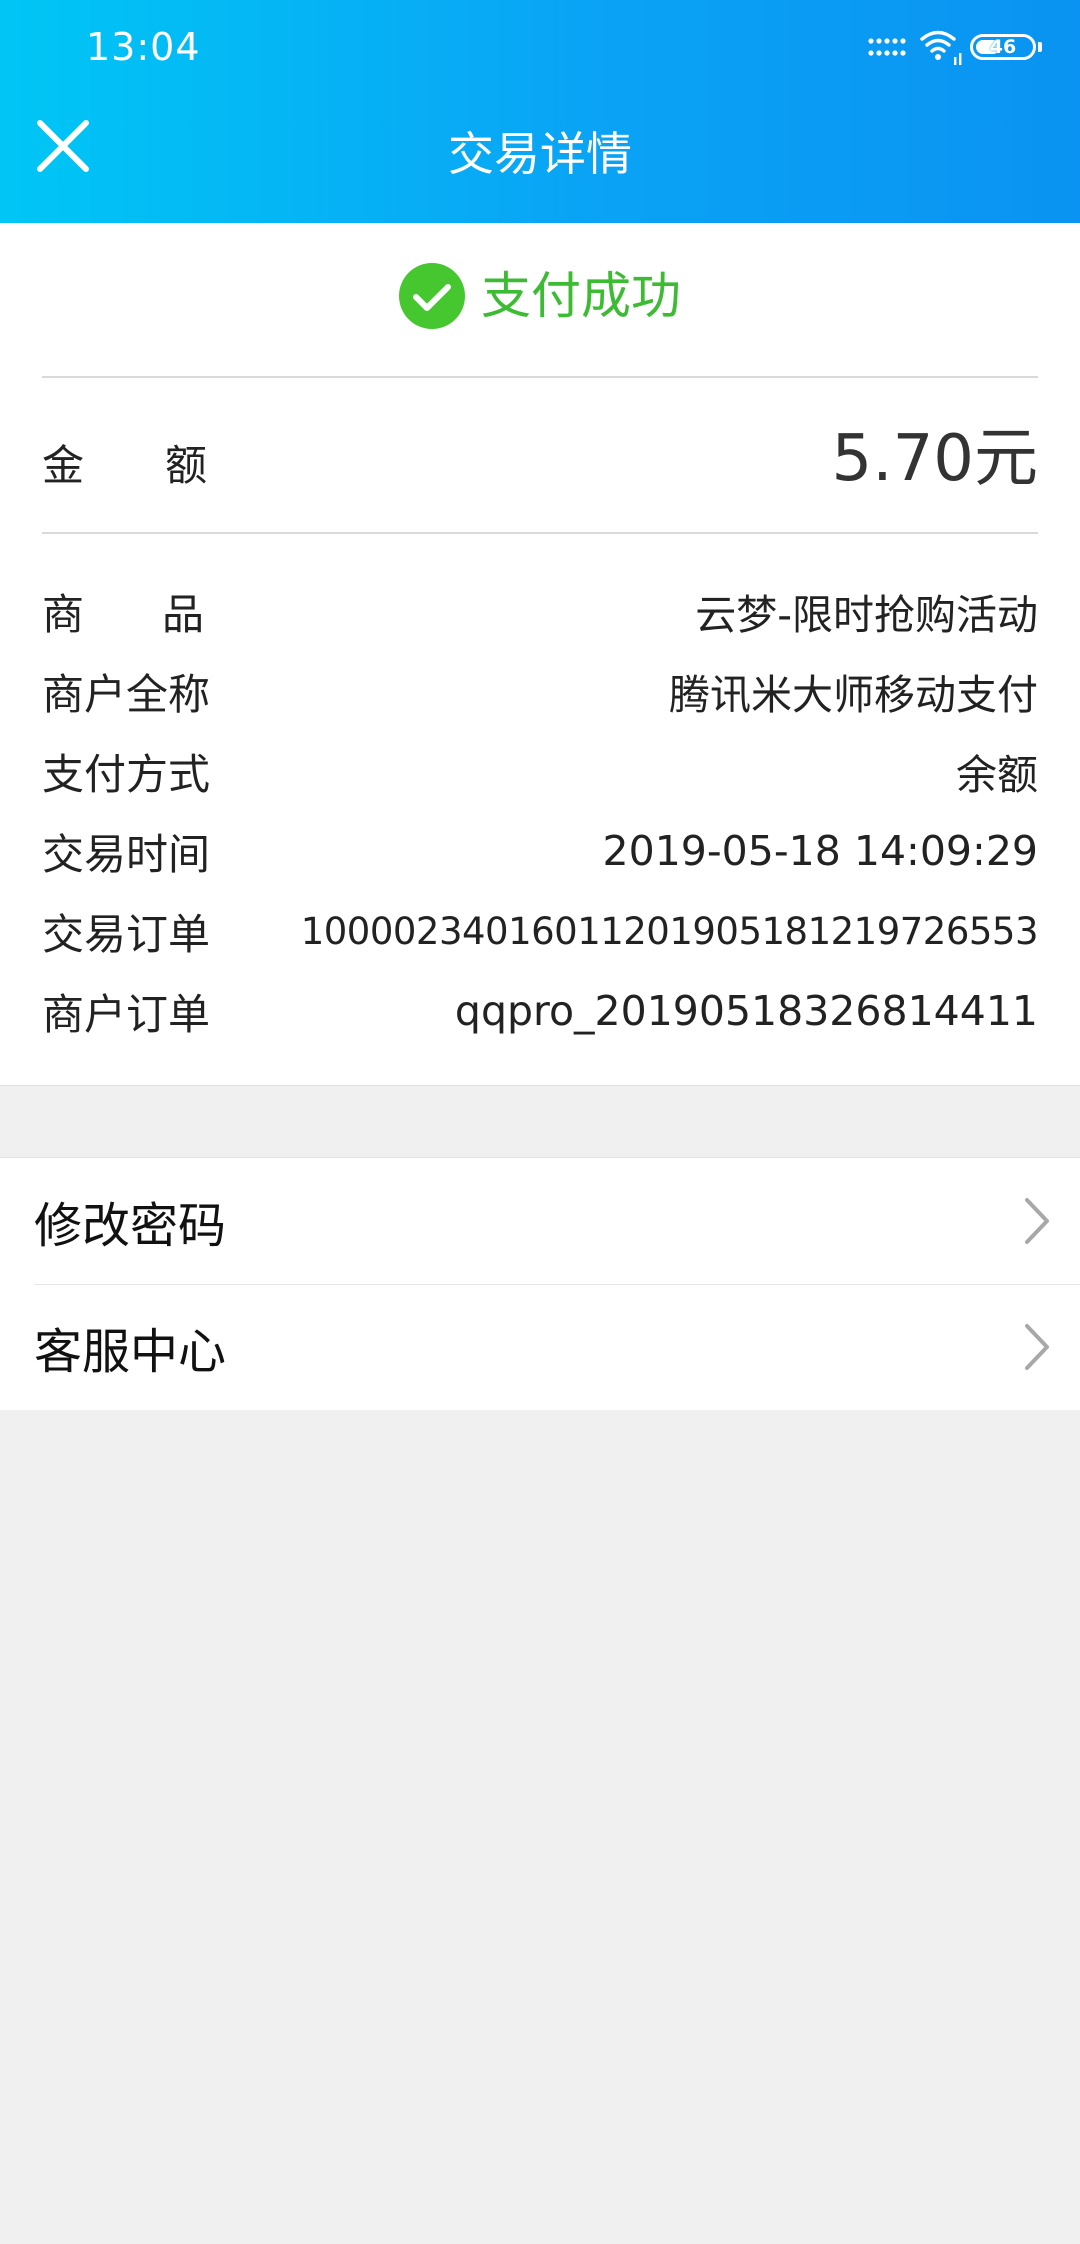 This screenshot has height=2244, width=1080. Describe the element at coordinates (669, 931) in the screenshot. I see `detail-value: 10000234016011201905181219726553` at that location.